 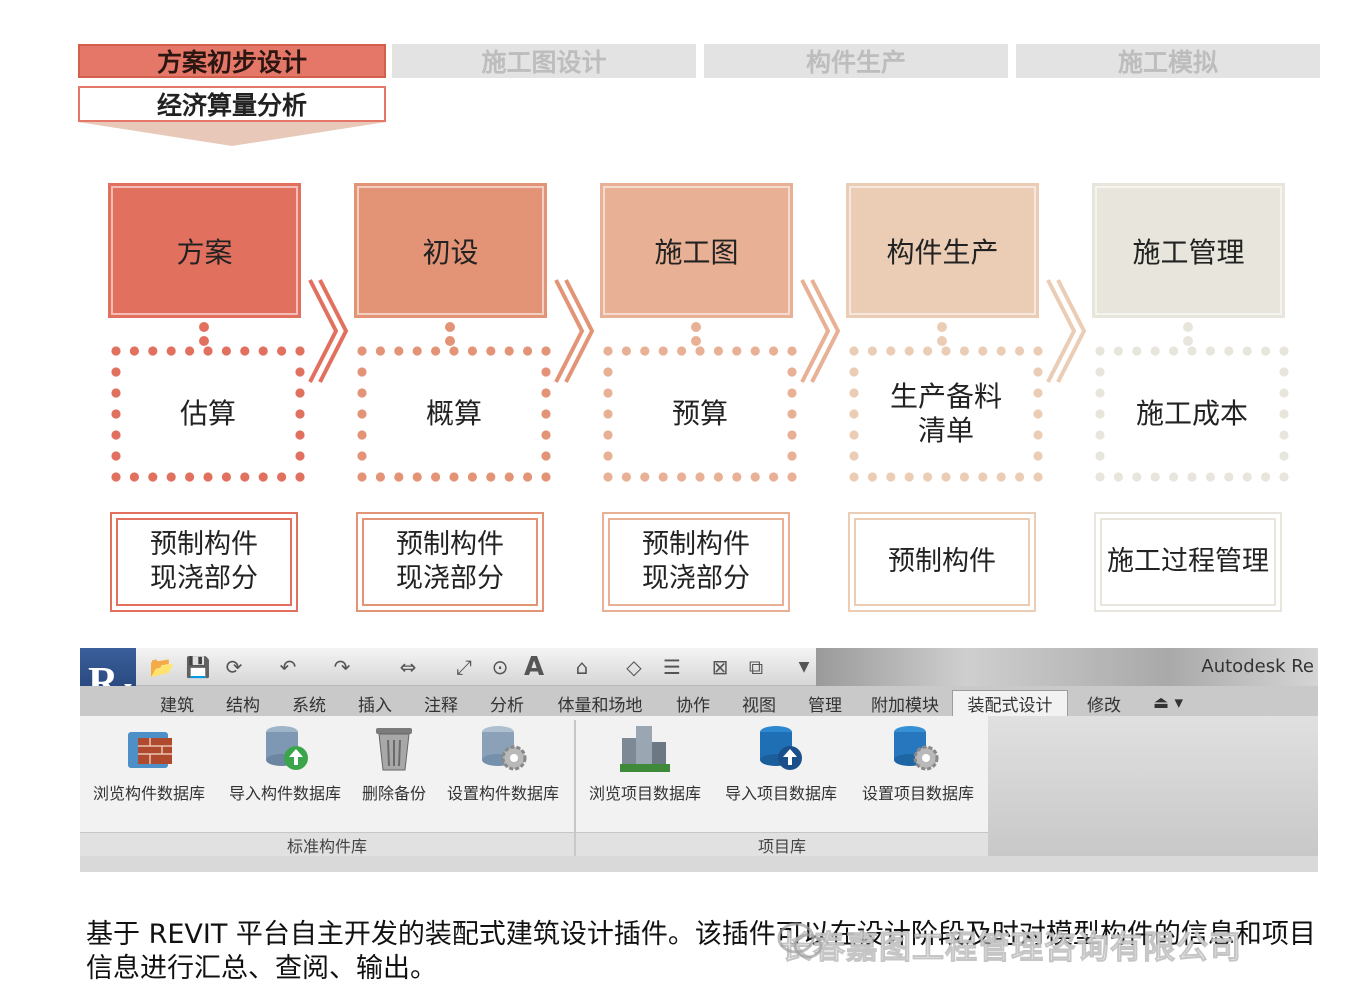 What do you see at coordinates (500, 667) in the screenshot?
I see `tag-icon: ⊙` at bounding box center [500, 667].